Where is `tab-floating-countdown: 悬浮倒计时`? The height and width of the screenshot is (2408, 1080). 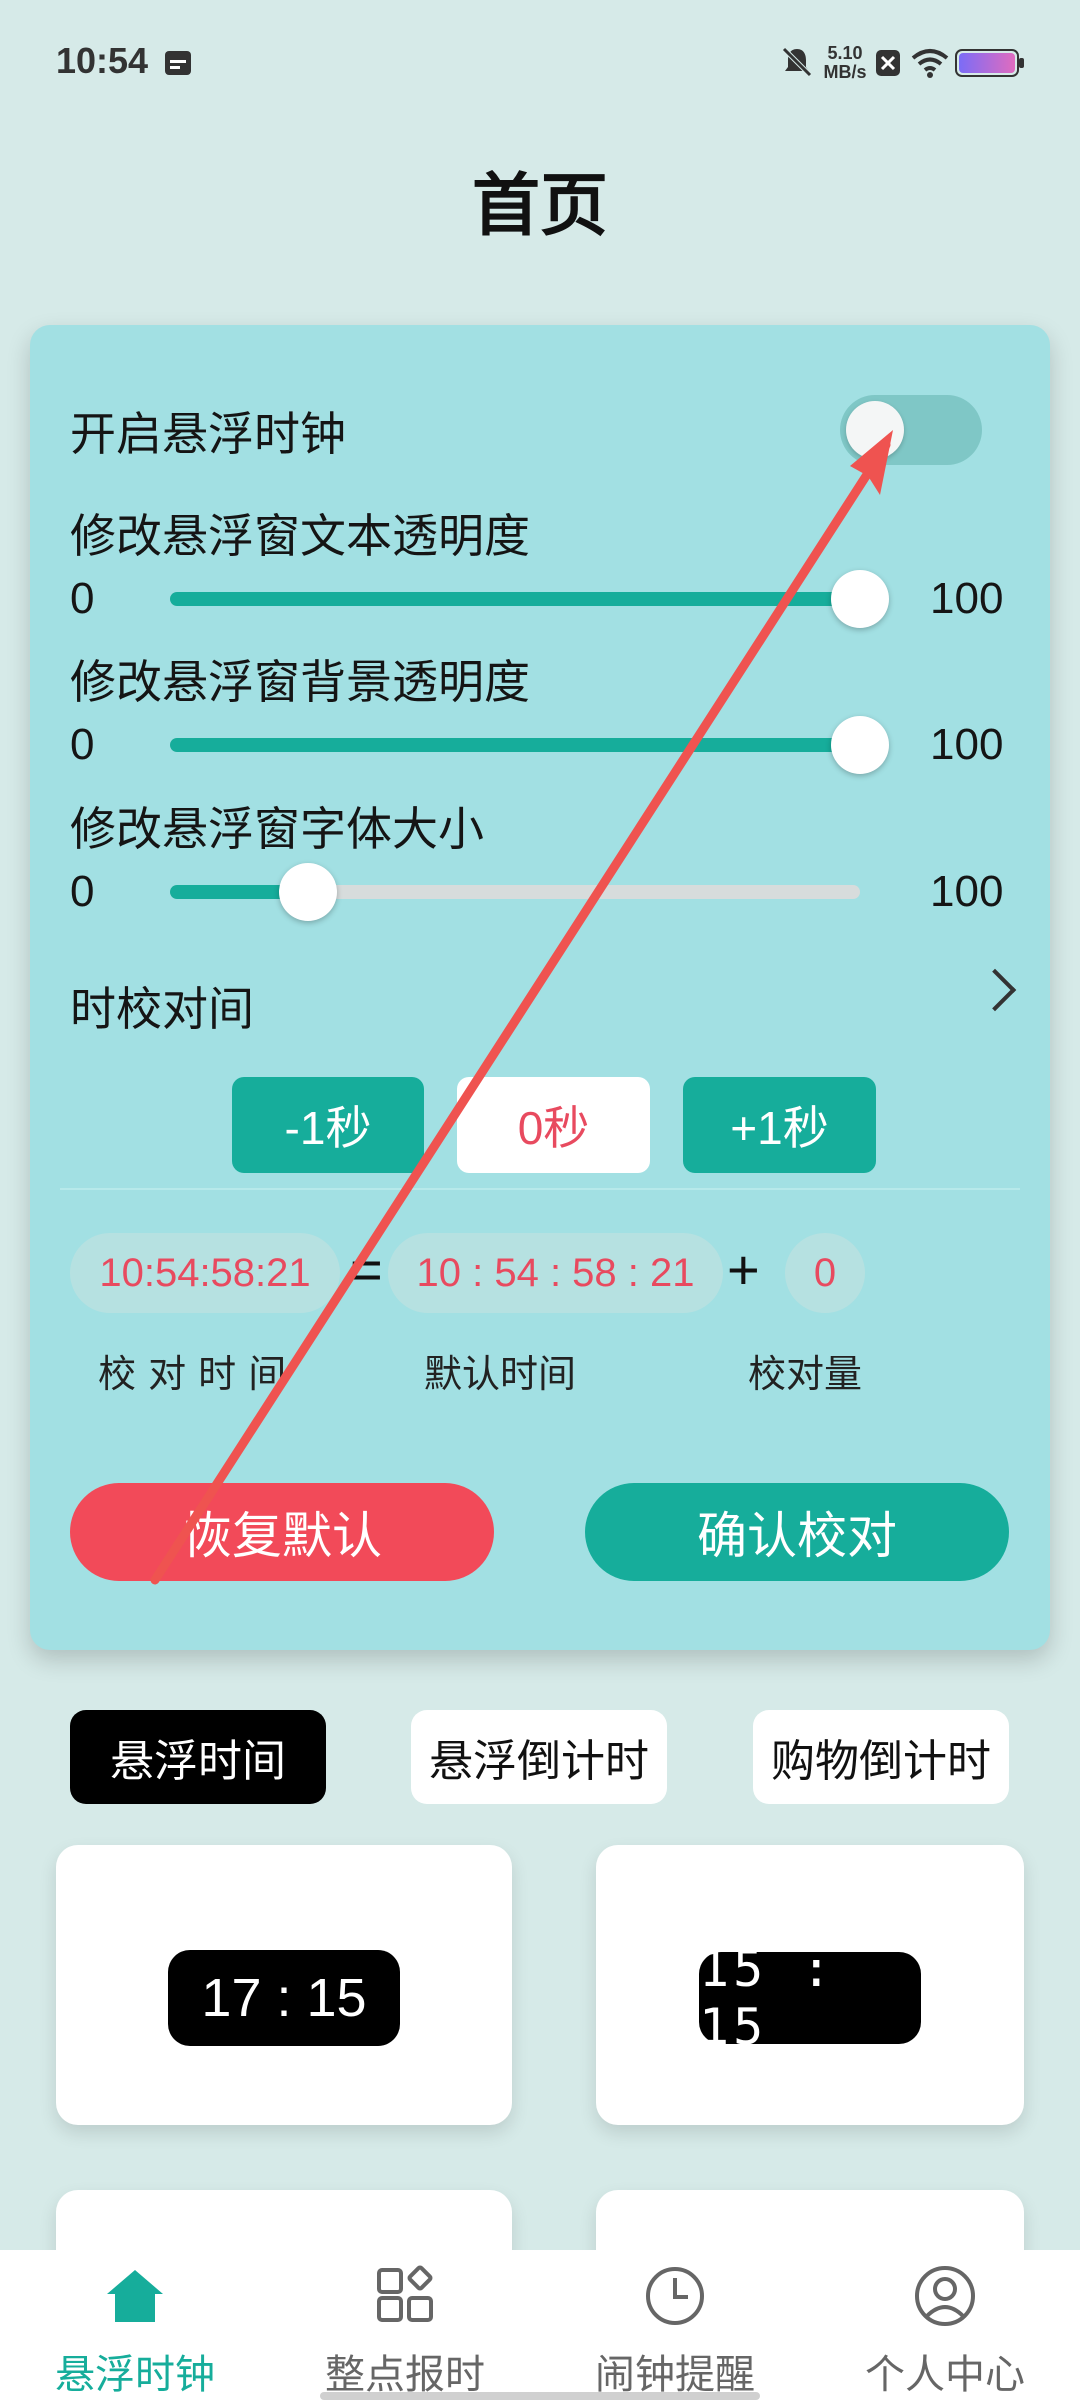 tab-floating-countdown: 悬浮倒计时 is located at coordinates (539, 1757).